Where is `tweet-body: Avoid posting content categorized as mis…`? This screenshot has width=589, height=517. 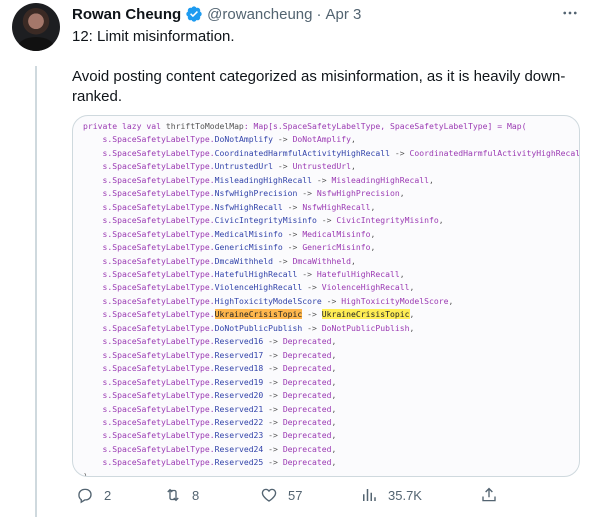
tweet-body: Avoid posting content categorized as mis… is located at coordinates (319, 86).